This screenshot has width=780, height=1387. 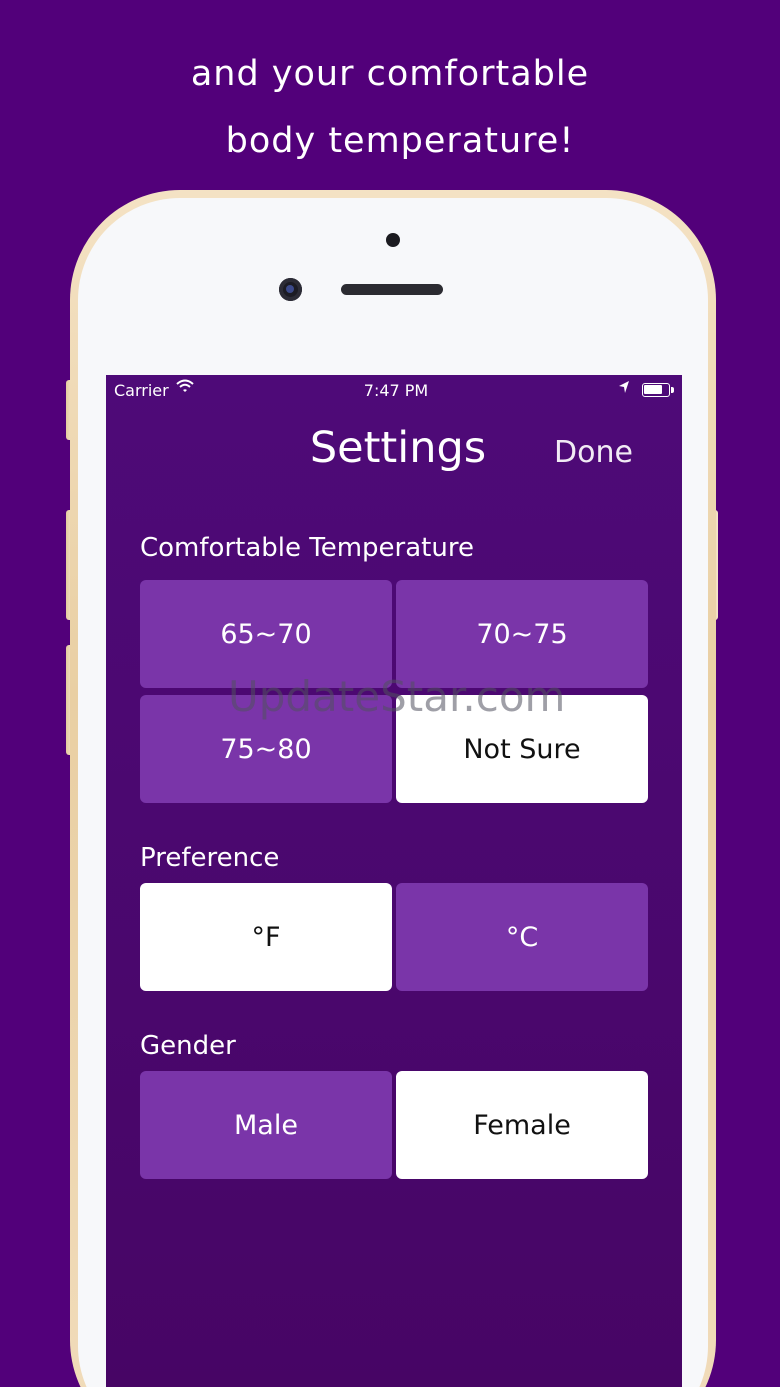 I want to click on temperature-option-70-75: 70~75, so click(x=522, y=634).